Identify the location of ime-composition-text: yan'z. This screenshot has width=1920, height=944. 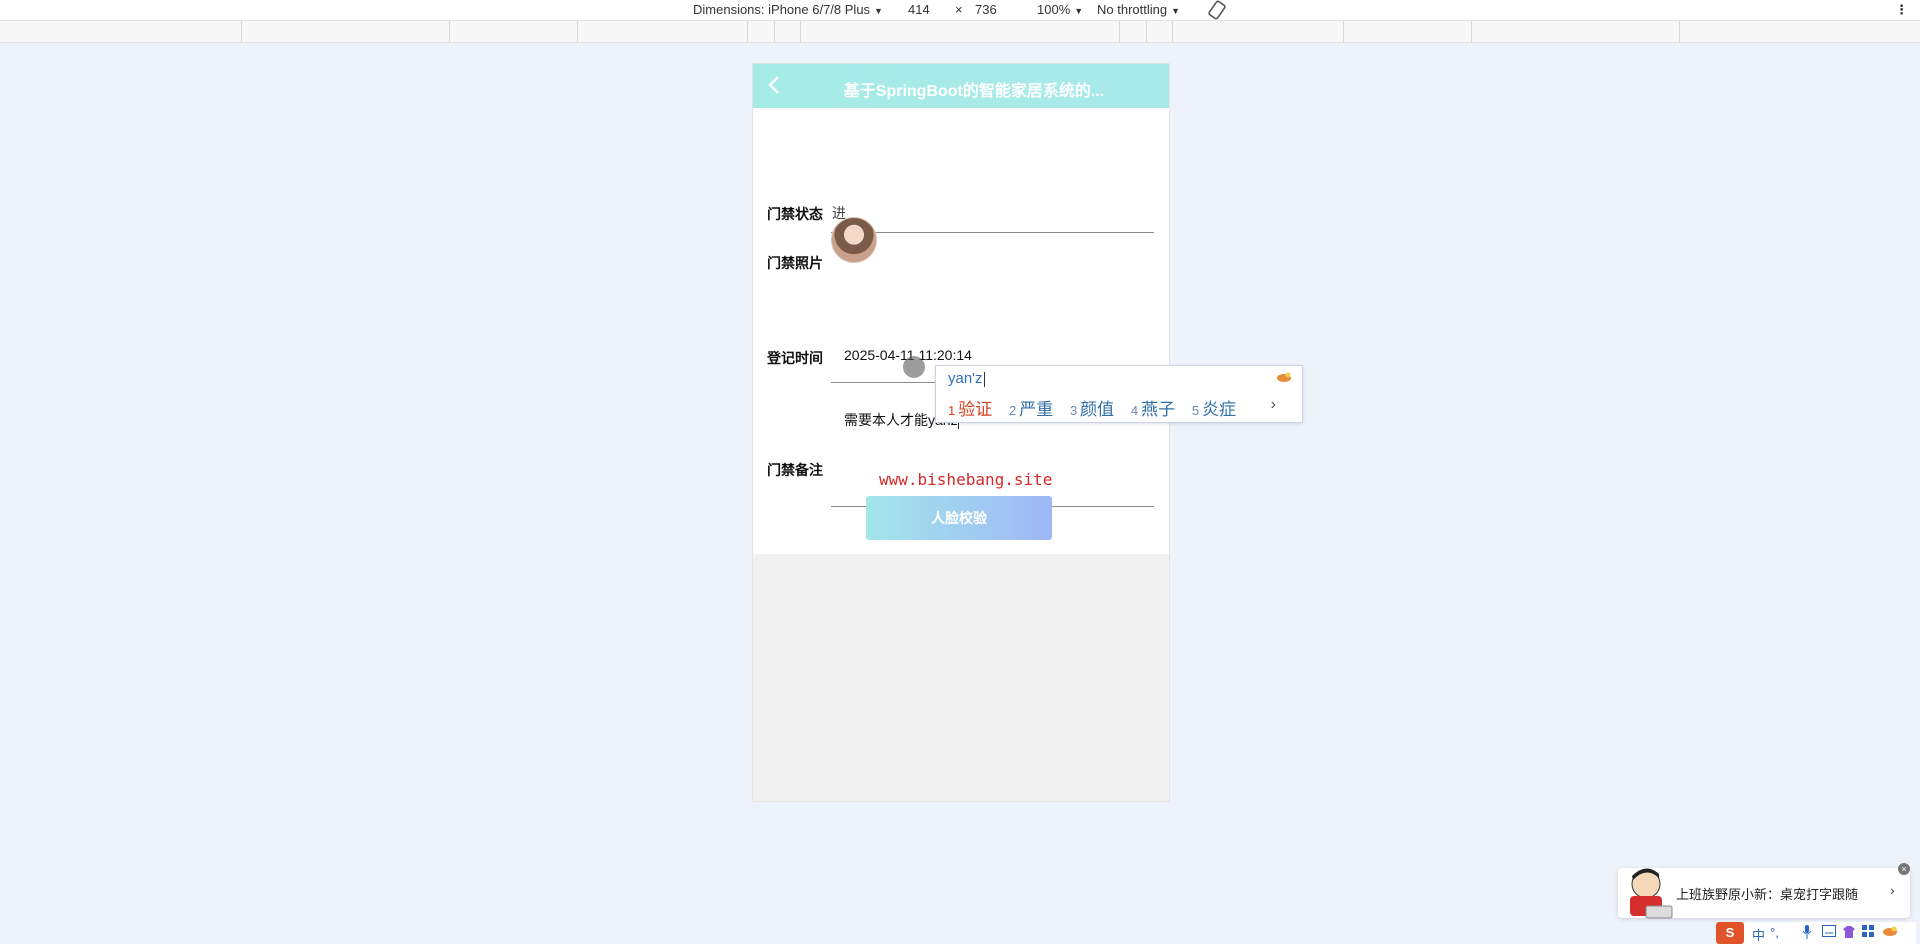
(965, 378).